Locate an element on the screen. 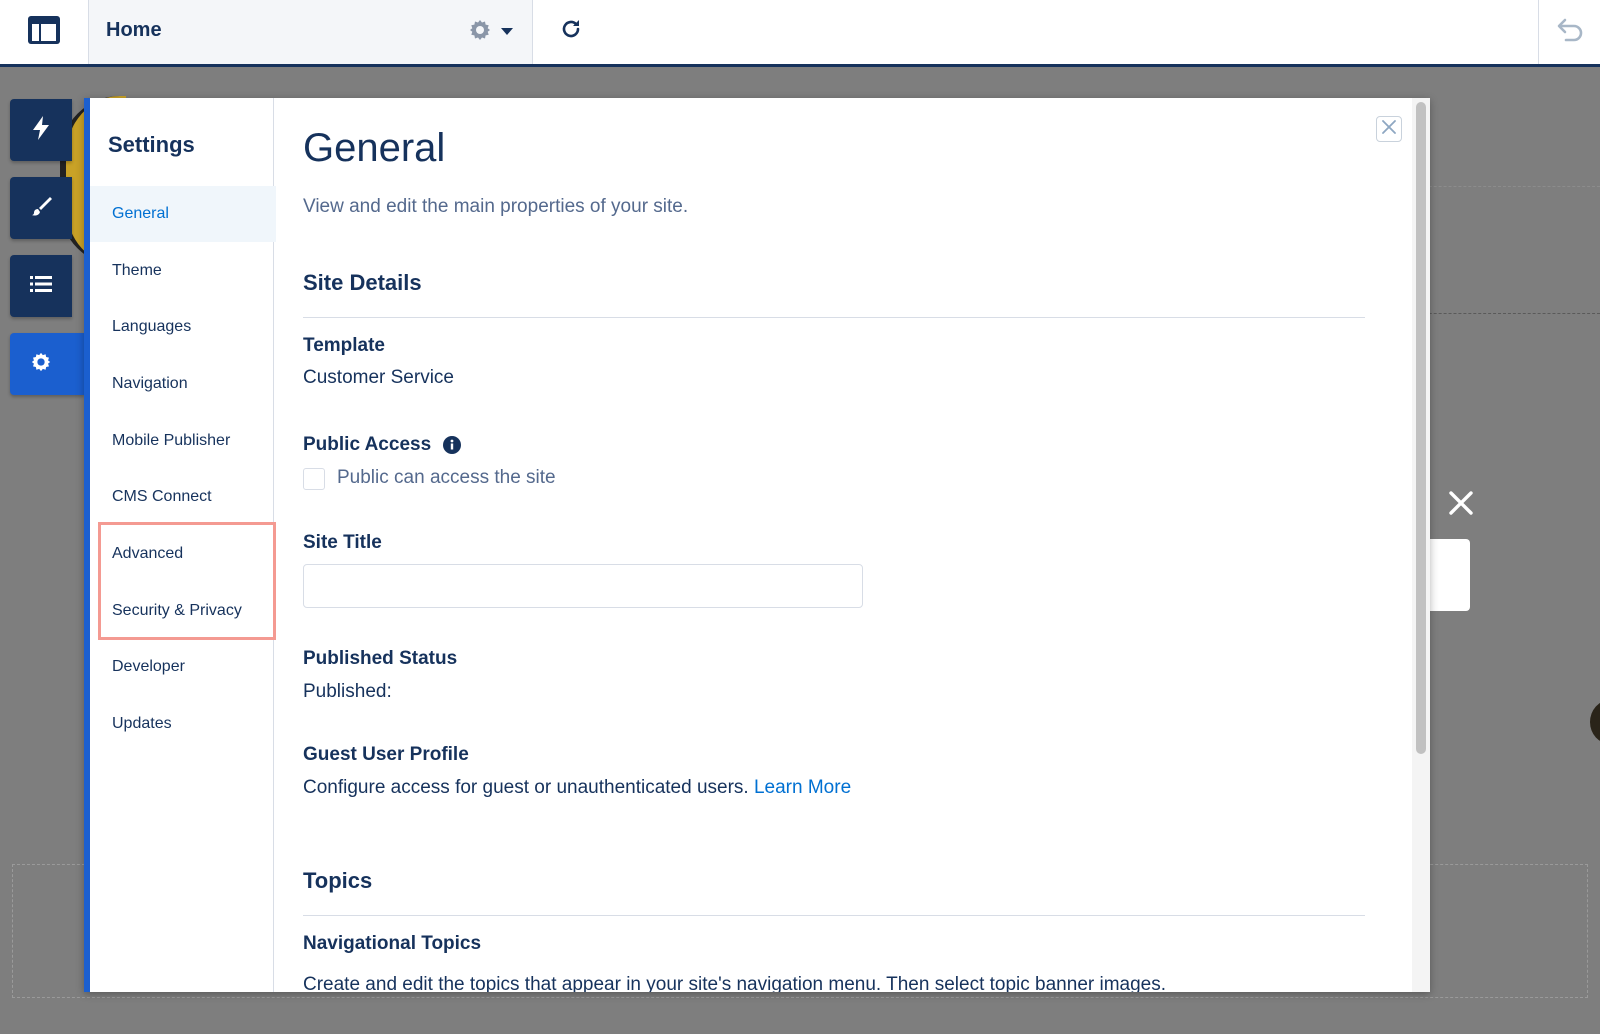 The width and height of the screenshot is (1600, 1034). app-menu-button is located at coordinates (44, 32).